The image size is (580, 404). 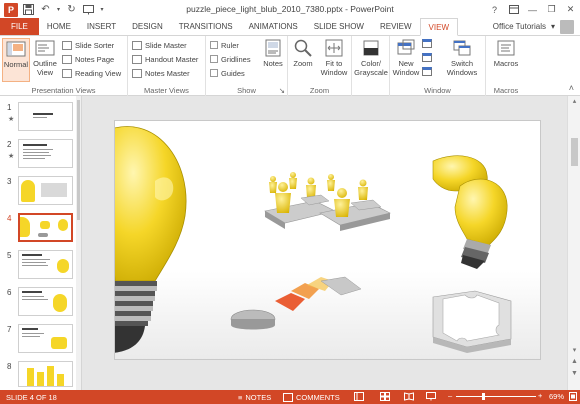 What do you see at coordinates (334, 68) in the screenshot?
I see `fit-to-window-label: Fit to Window` at bounding box center [334, 68].